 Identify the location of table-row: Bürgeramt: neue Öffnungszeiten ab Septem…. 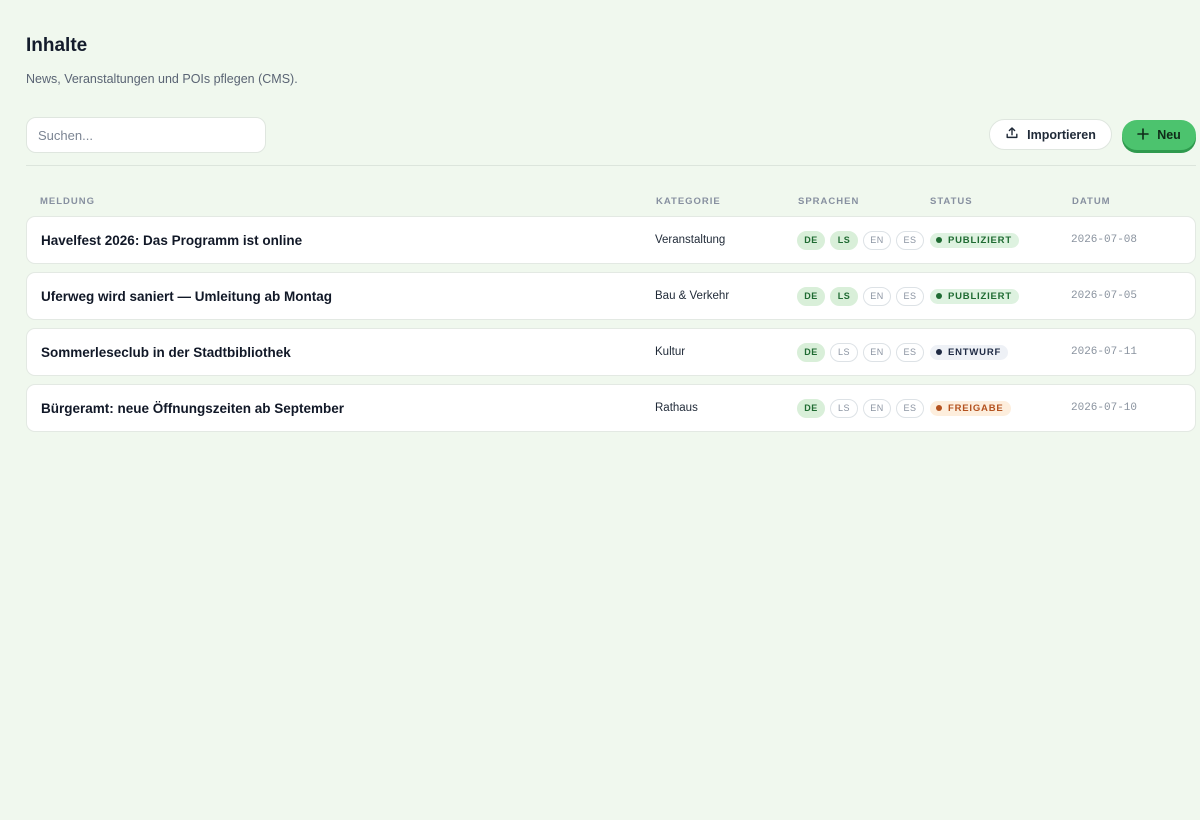
(611, 408).